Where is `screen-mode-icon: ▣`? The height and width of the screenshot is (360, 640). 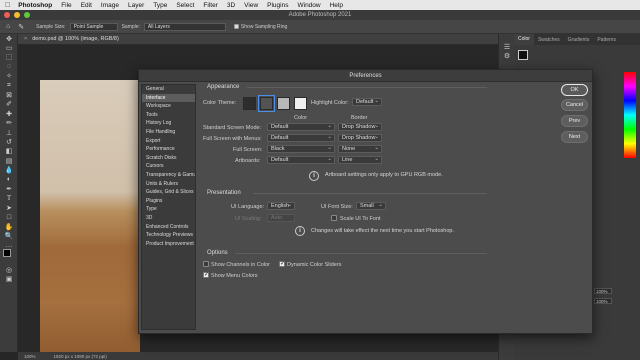 screen-mode-icon: ▣ is located at coordinates (9, 279).